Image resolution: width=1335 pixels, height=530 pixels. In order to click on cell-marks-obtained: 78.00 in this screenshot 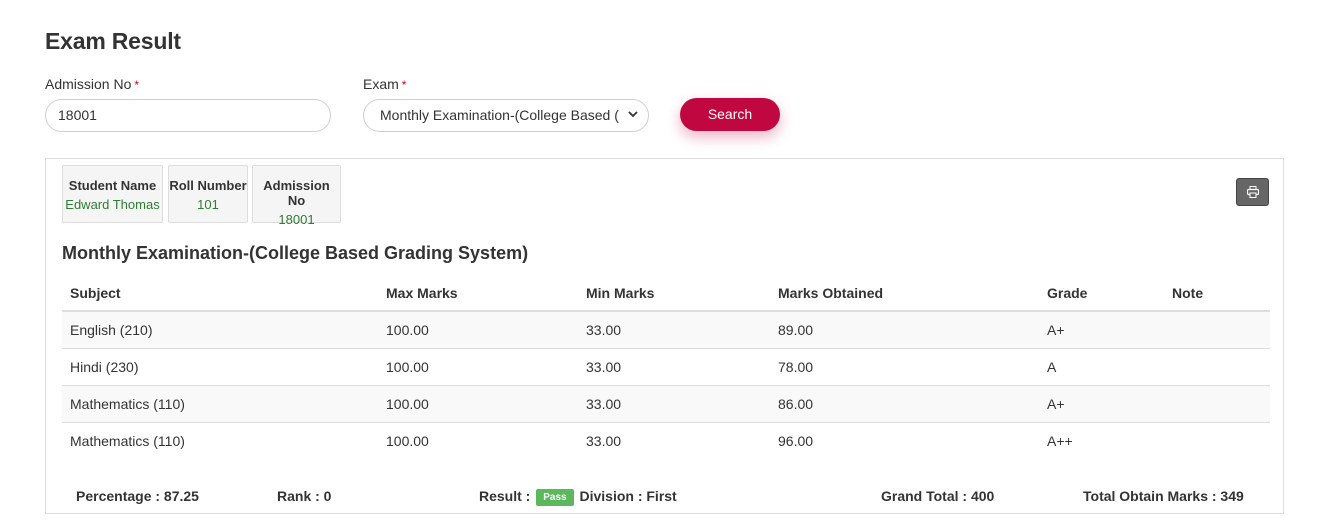, I will do `click(904, 367)`.